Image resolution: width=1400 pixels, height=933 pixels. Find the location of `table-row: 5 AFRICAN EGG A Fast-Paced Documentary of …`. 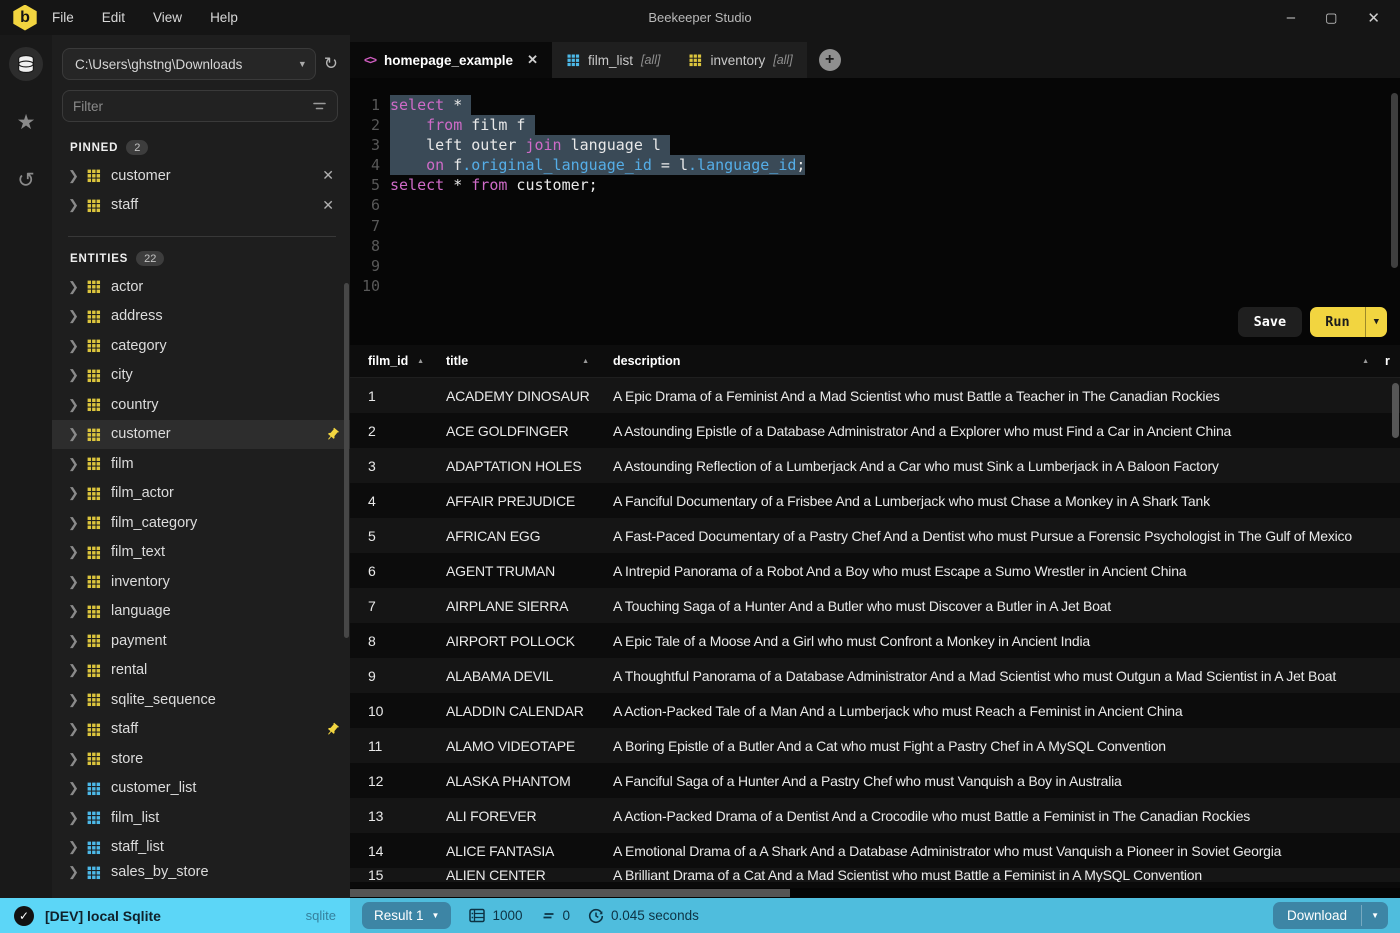

table-row: 5 AFRICAN EGG A Fast-Paced Documentary of … is located at coordinates (875, 535).